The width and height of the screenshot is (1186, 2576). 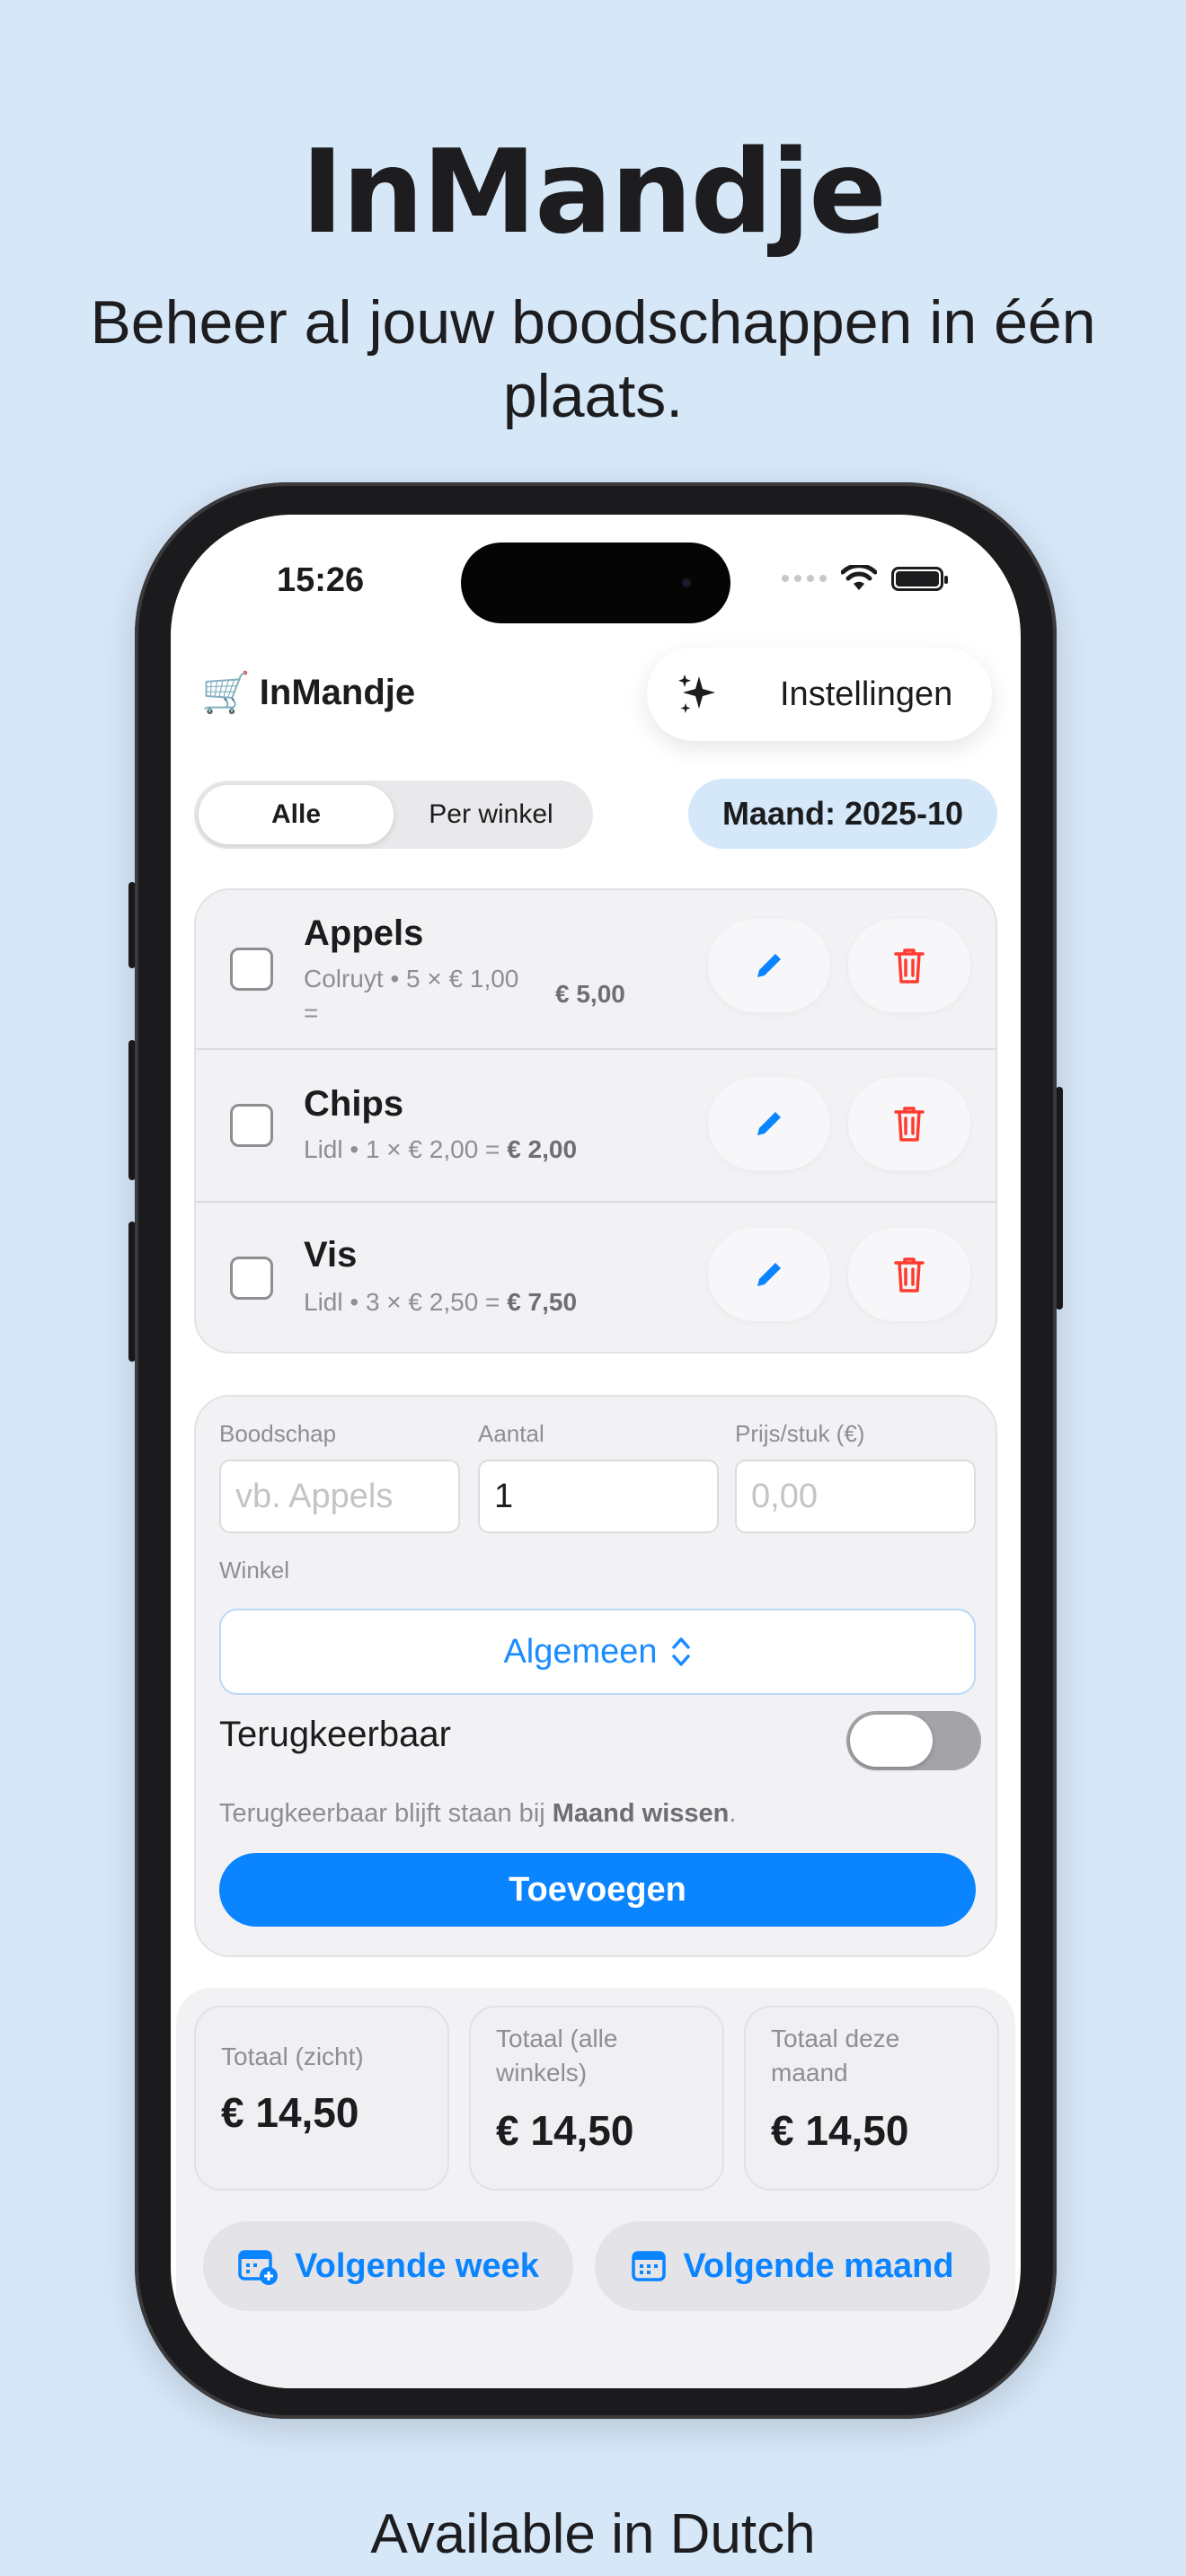 I want to click on calendar-plus-icon, so click(x=258, y=2267).